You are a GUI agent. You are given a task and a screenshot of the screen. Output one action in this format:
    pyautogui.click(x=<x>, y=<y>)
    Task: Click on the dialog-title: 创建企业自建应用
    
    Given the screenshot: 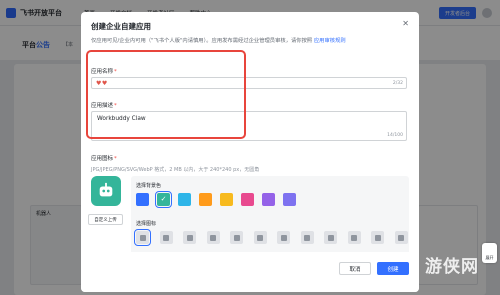 What is the action you would take?
    pyautogui.click(x=121, y=26)
    